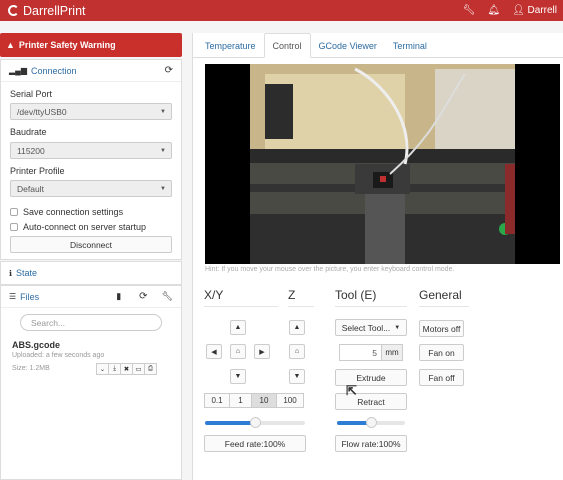 The image size is (563, 480). What do you see at coordinates (392, 352) in the screenshot?
I see `extrude-unit: mm` at bounding box center [392, 352].